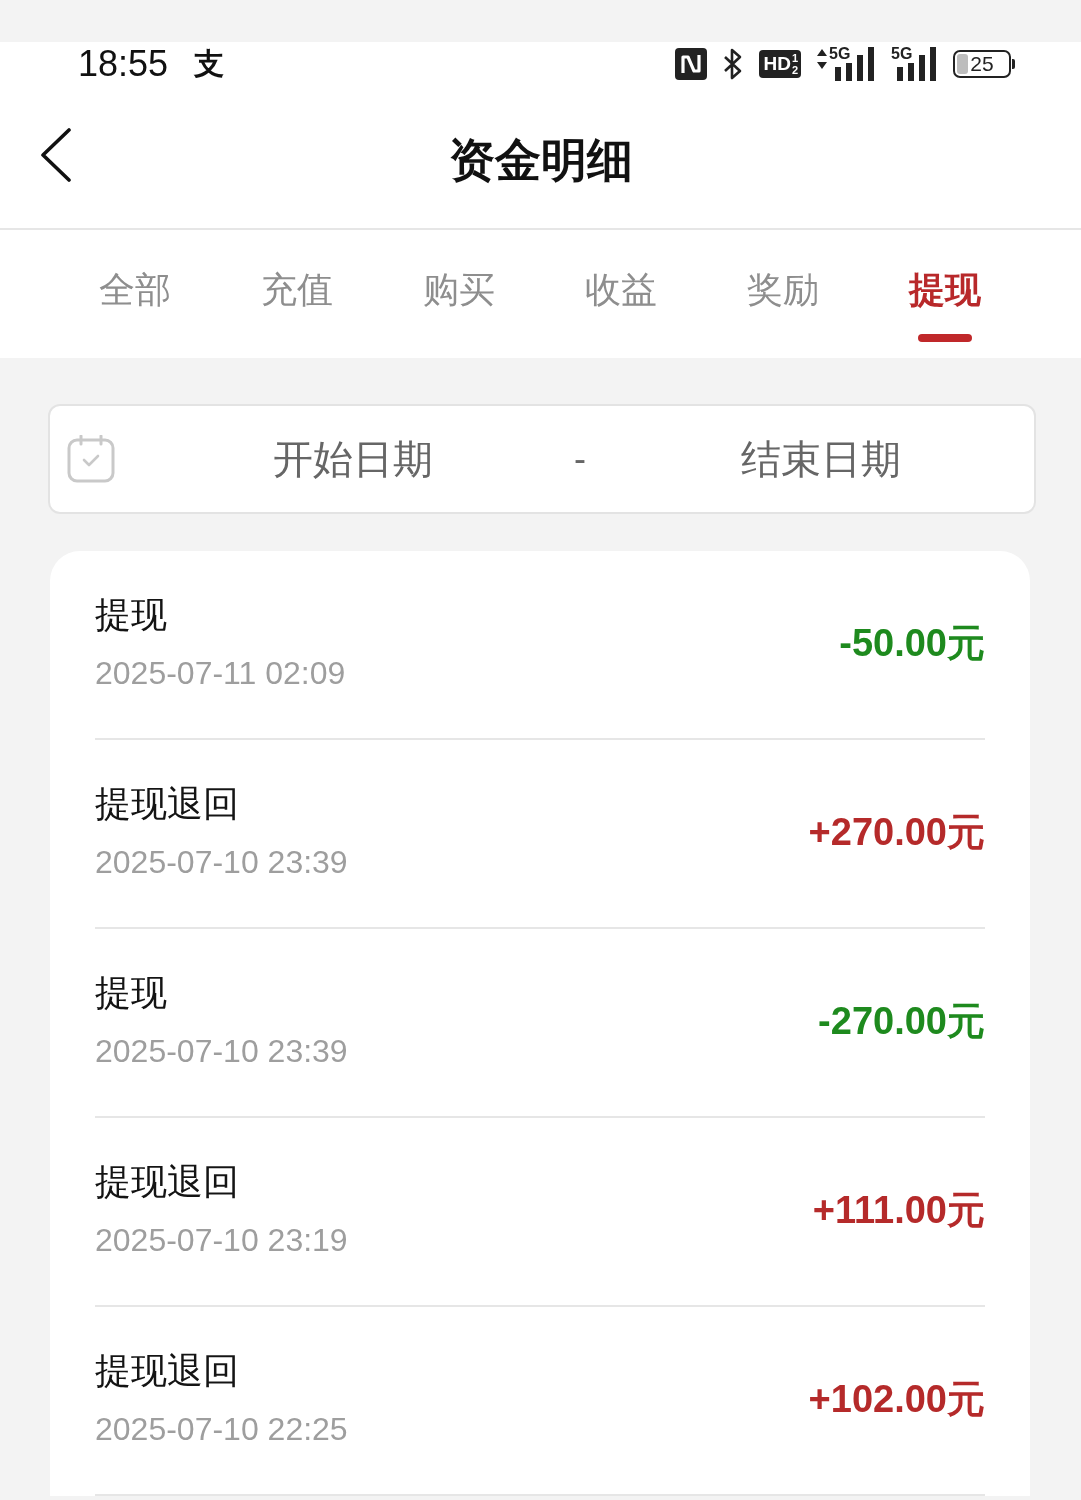 This screenshot has width=1081, height=1500. What do you see at coordinates (896, 832) in the screenshot?
I see `transaction-amount: +270.00元` at bounding box center [896, 832].